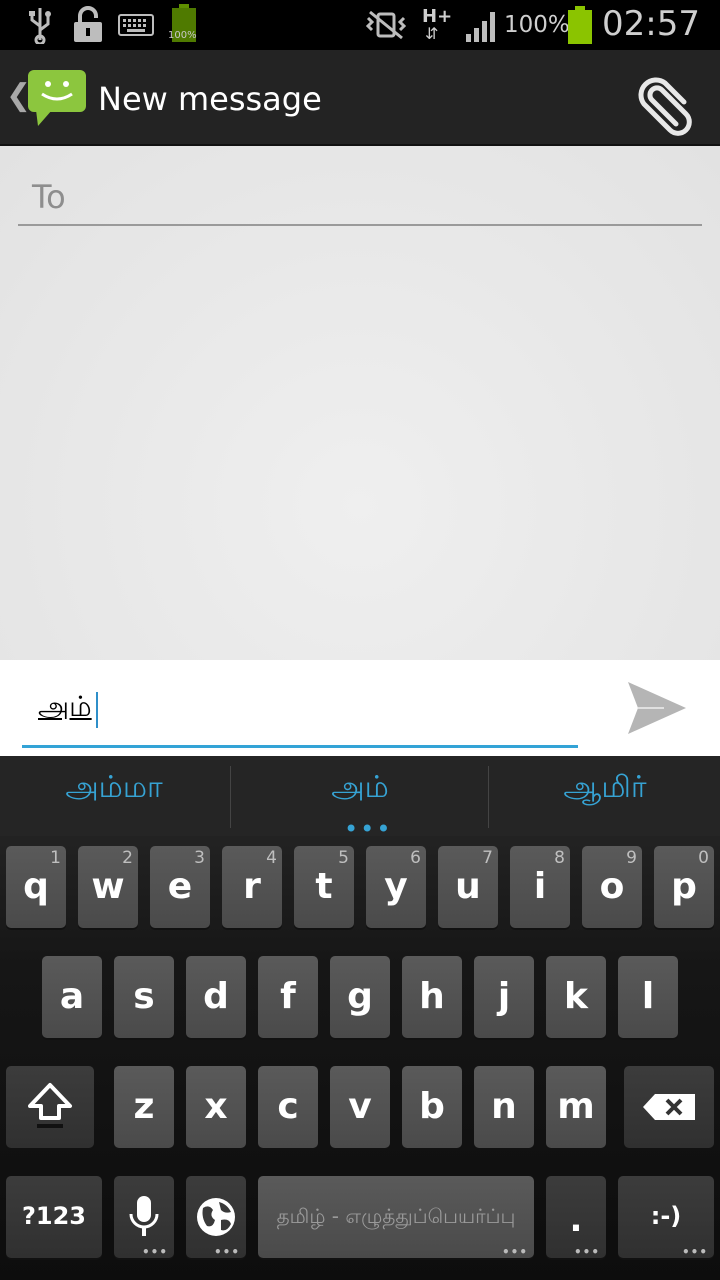  Describe the element at coordinates (72, 997) in the screenshot. I see `key-a: a` at that location.